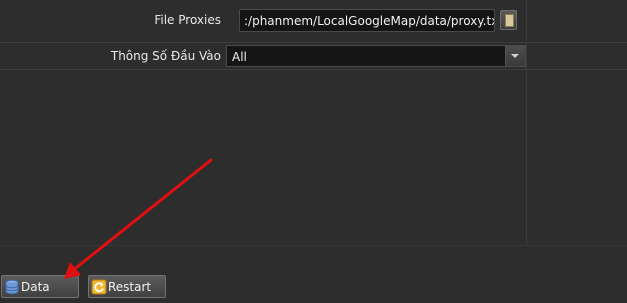 This screenshot has height=303, width=627. What do you see at coordinates (130, 286) in the screenshot?
I see `restart-button-label: Restart` at bounding box center [130, 286].